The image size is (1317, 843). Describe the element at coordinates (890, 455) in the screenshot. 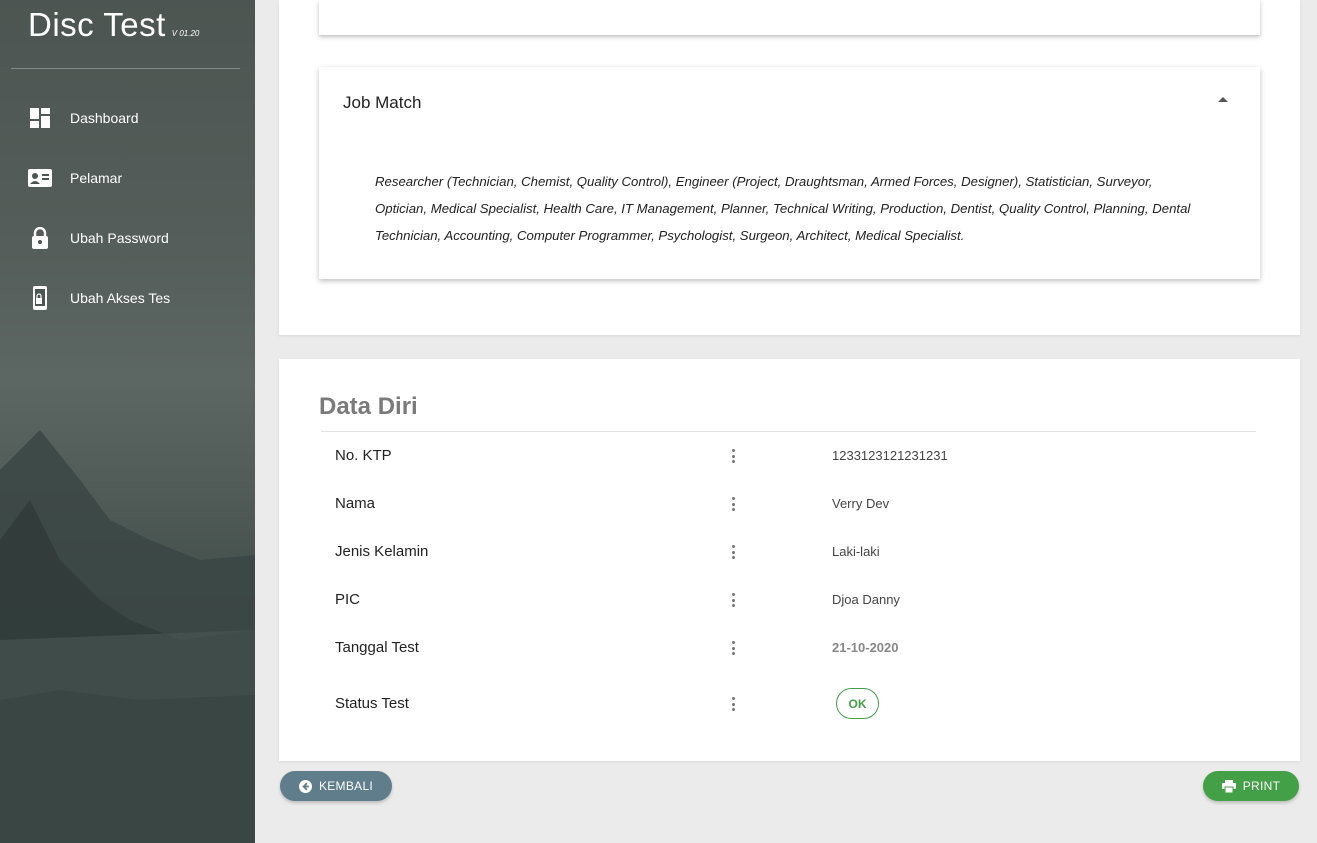

I see `row-value: 1233123121231231` at that location.